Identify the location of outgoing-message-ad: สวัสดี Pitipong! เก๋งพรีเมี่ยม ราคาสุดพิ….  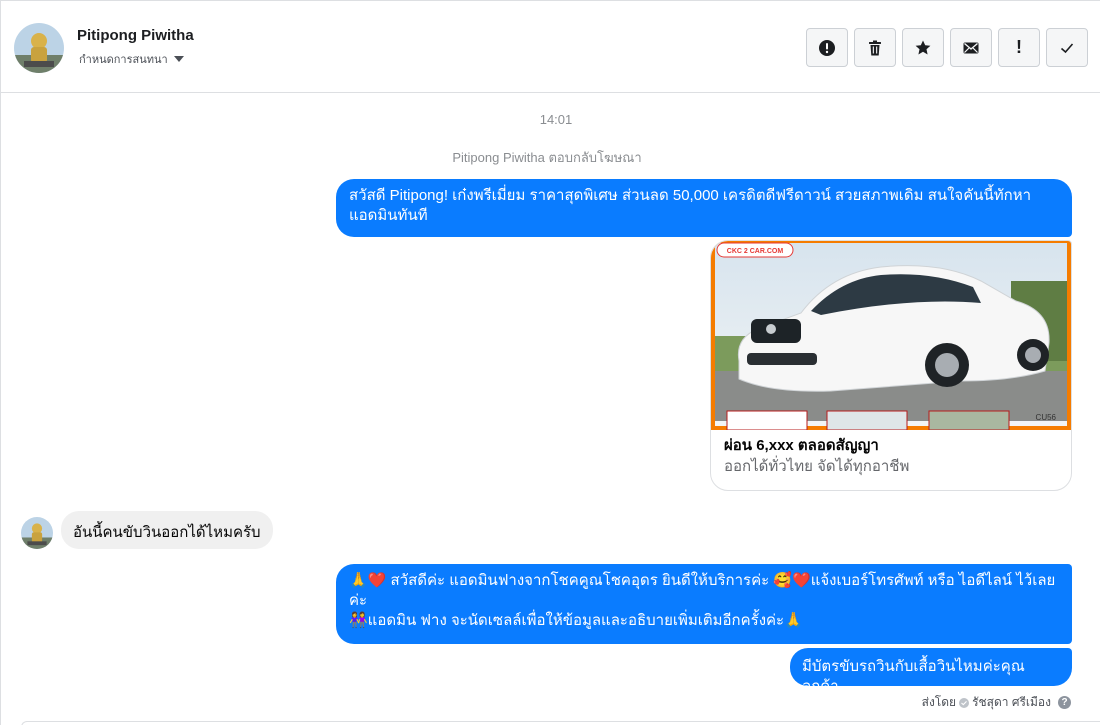
(704, 208).